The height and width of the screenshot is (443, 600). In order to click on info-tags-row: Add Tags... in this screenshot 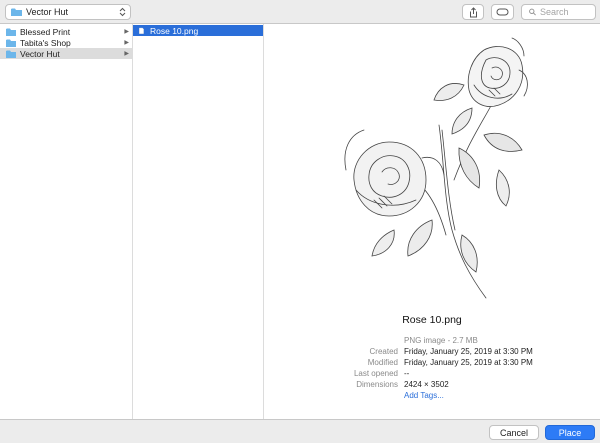, I will do `click(432, 396)`.